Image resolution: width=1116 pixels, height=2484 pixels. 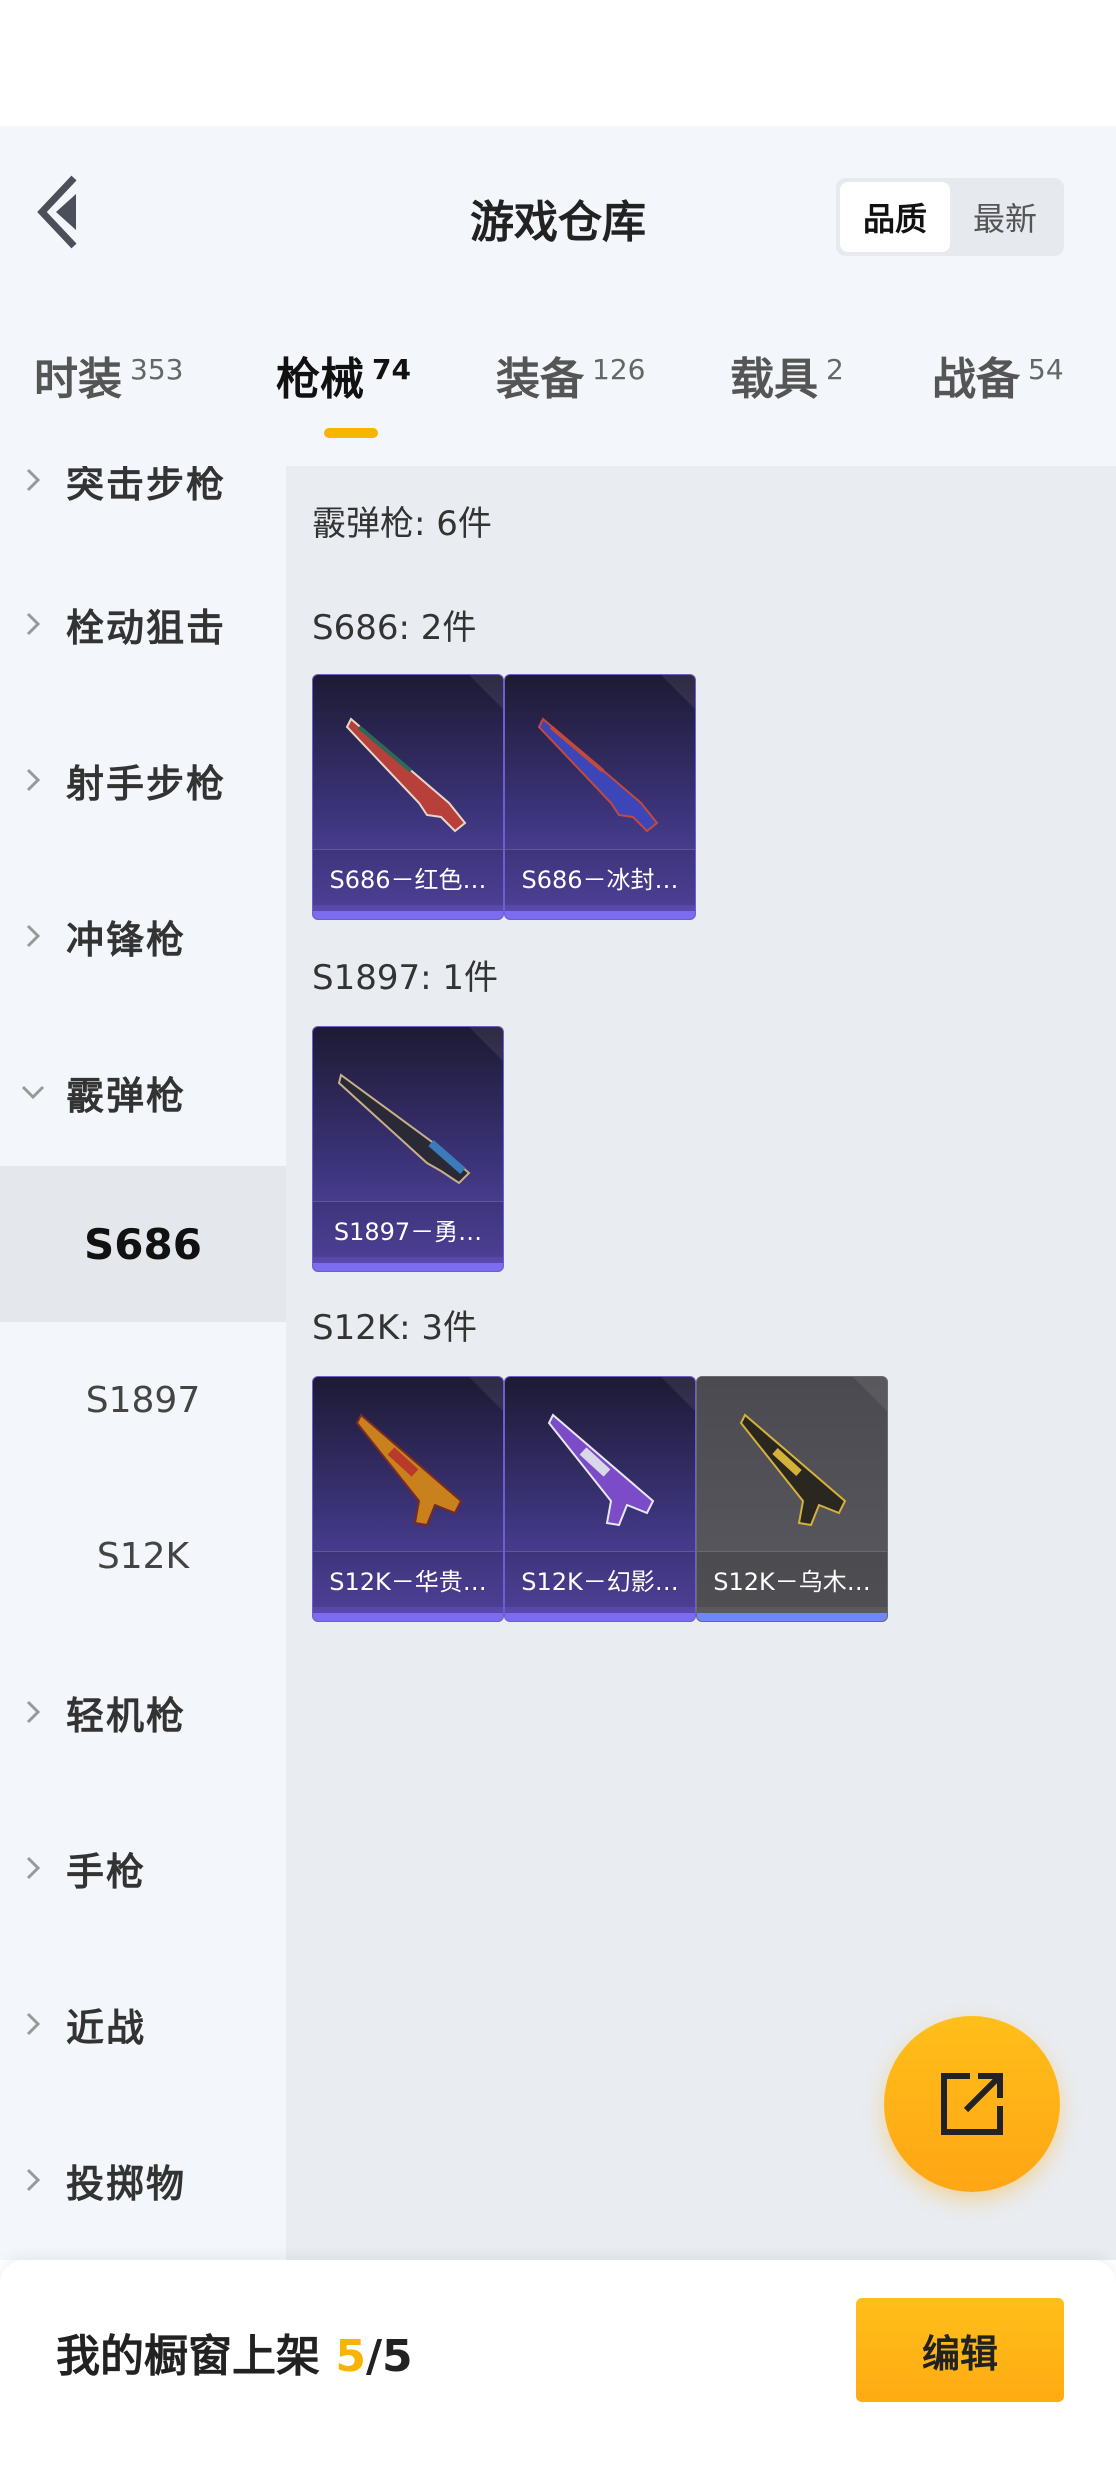 I want to click on showcase-label: 我的橱窗上架, so click(x=188, y=2356).